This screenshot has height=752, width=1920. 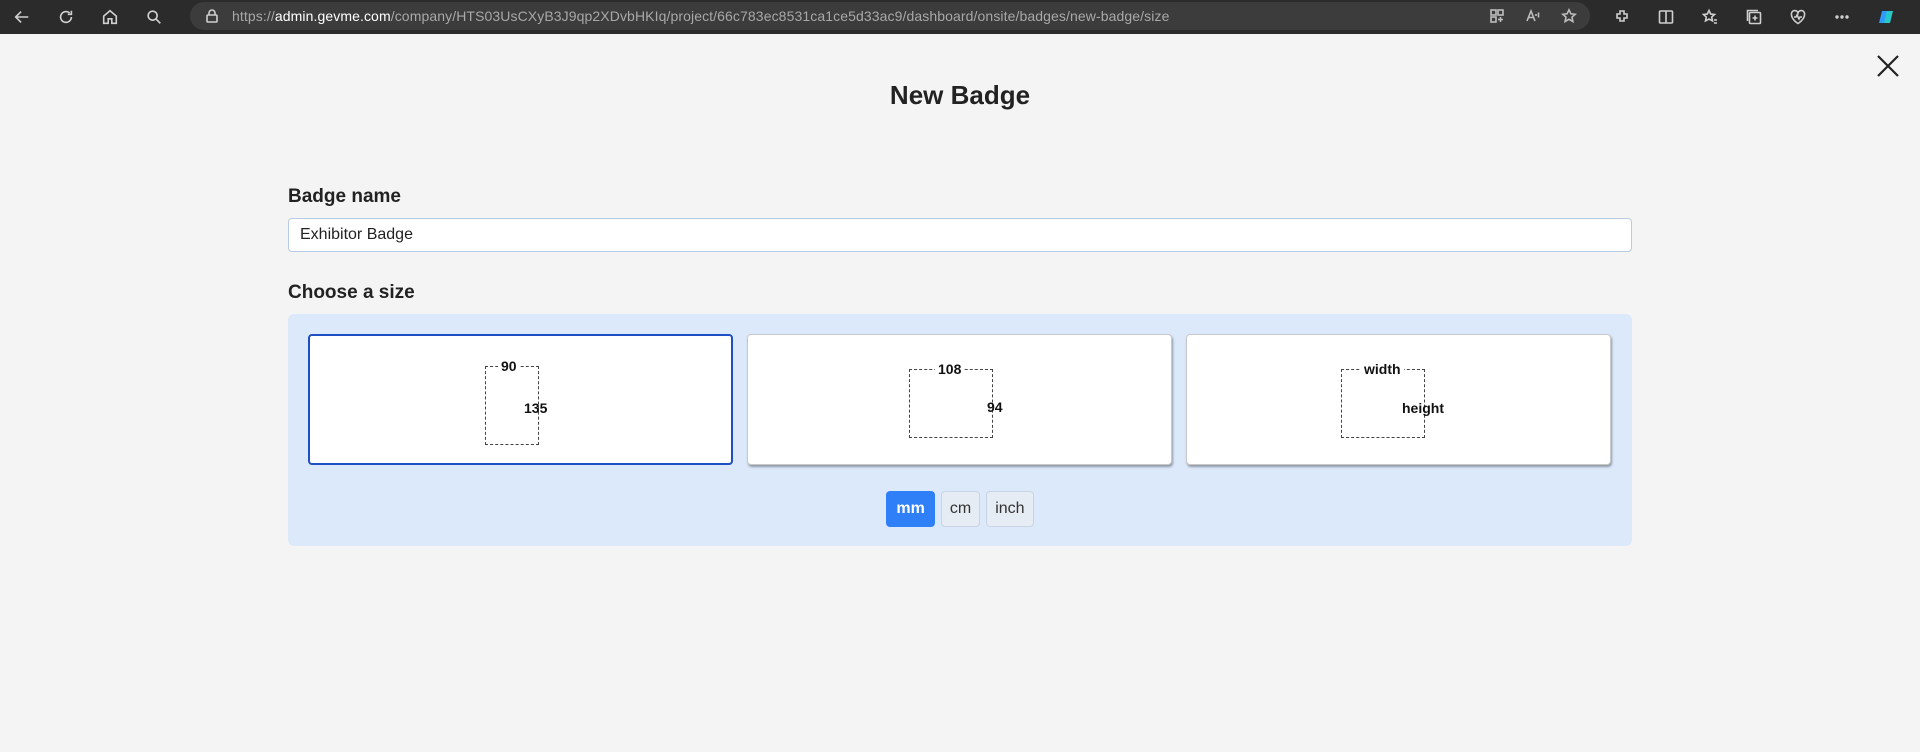 What do you see at coordinates (1010, 509) in the screenshot?
I see `unit-inch-button: inch` at bounding box center [1010, 509].